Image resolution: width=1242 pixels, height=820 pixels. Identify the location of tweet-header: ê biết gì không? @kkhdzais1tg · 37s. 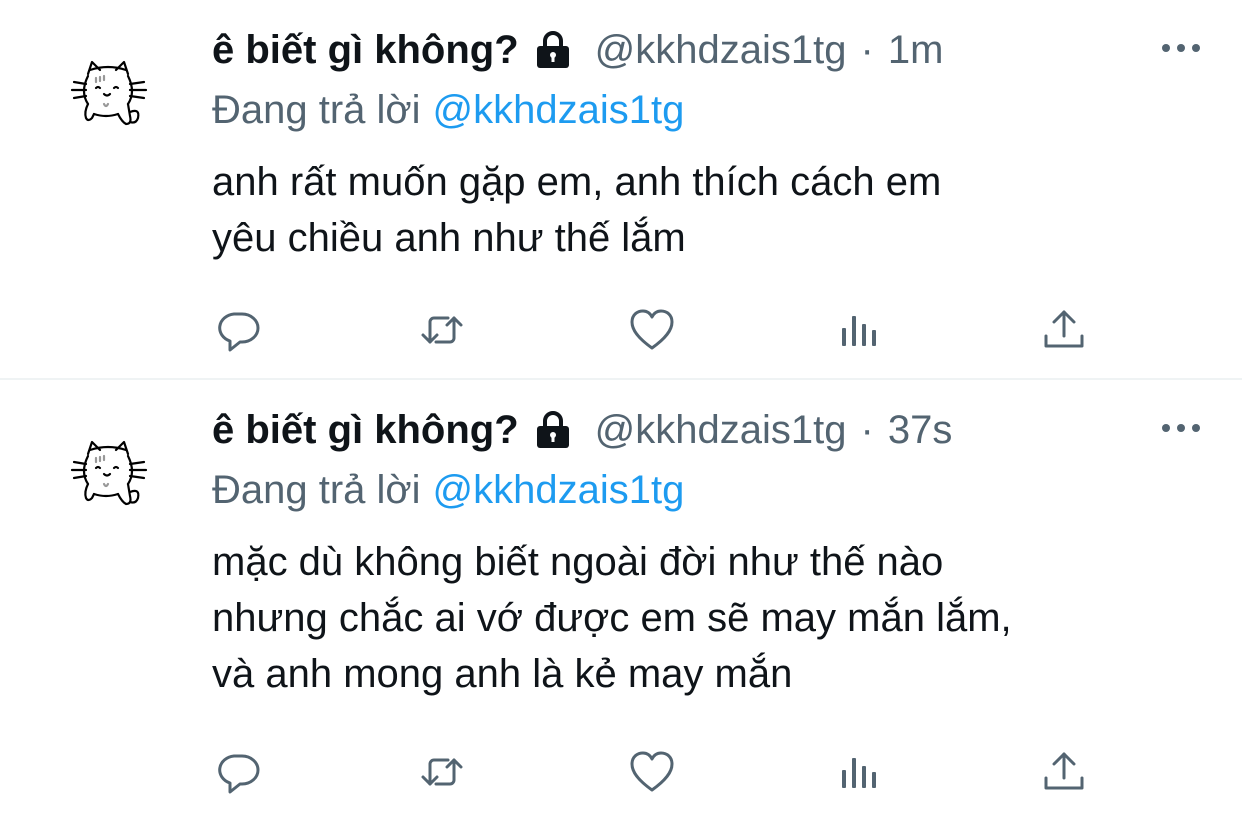
(582, 430).